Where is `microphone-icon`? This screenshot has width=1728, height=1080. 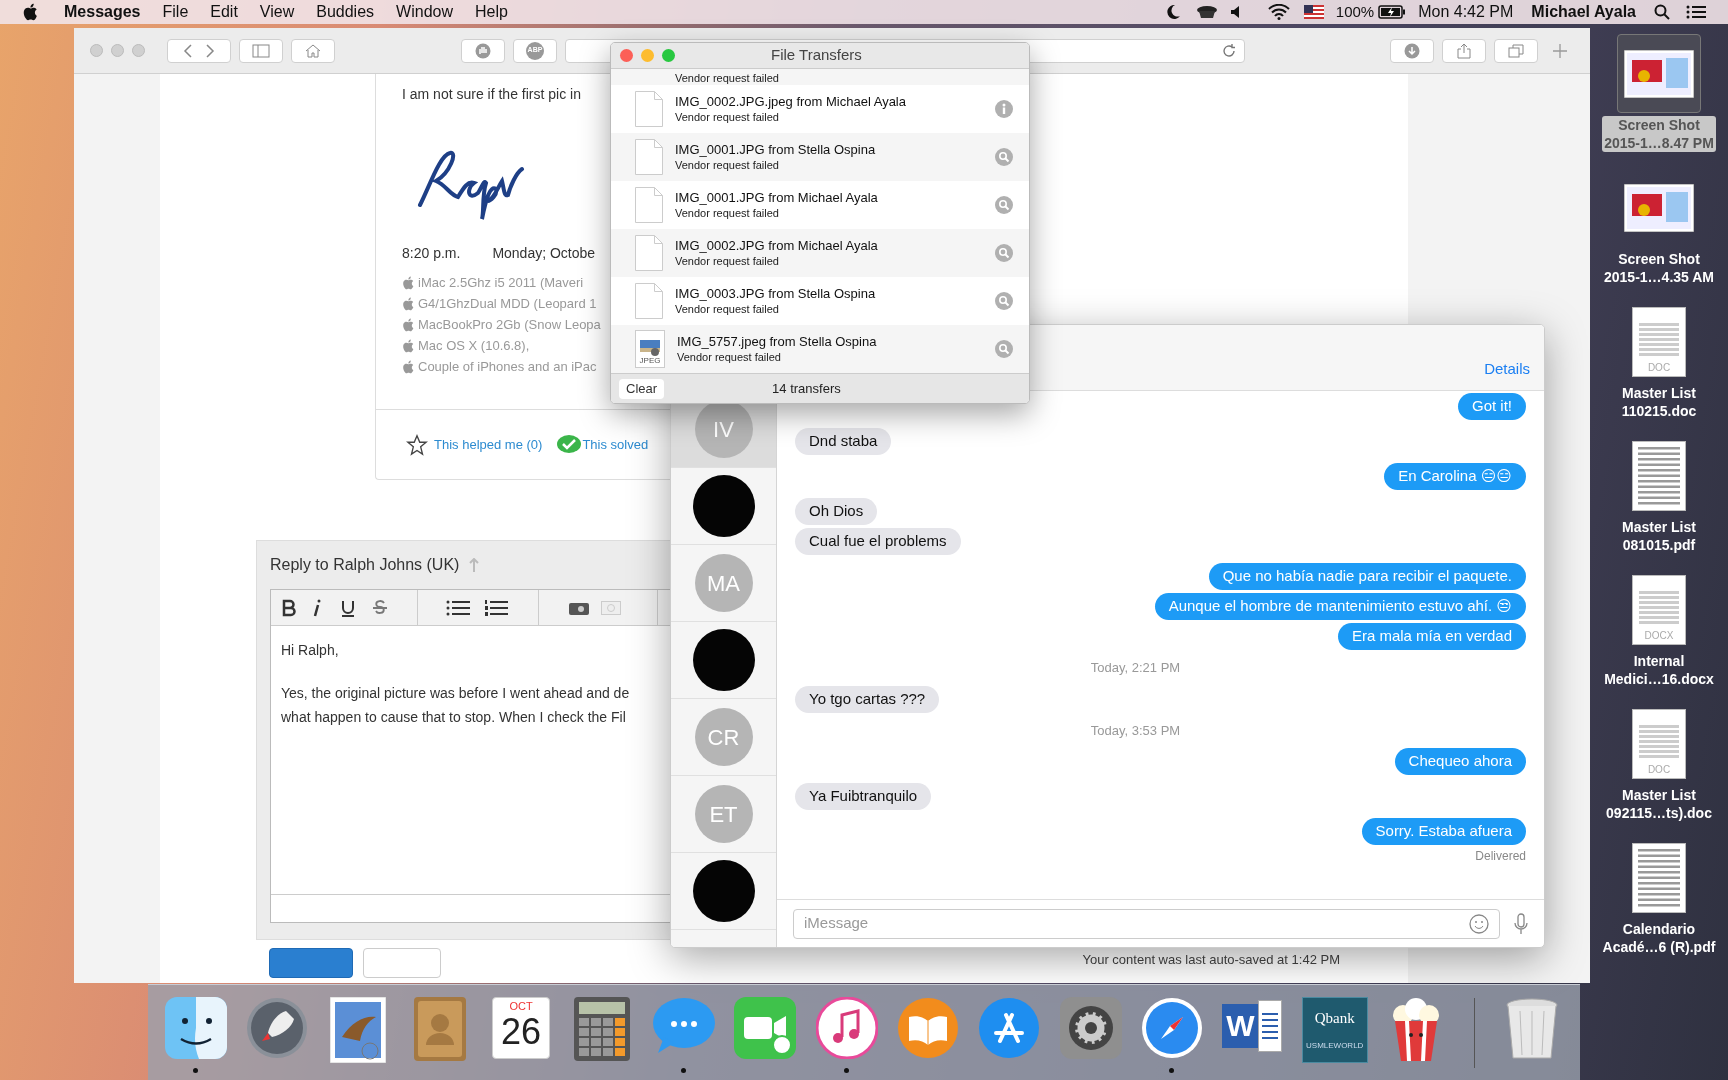
microphone-icon is located at coordinates (1521, 923).